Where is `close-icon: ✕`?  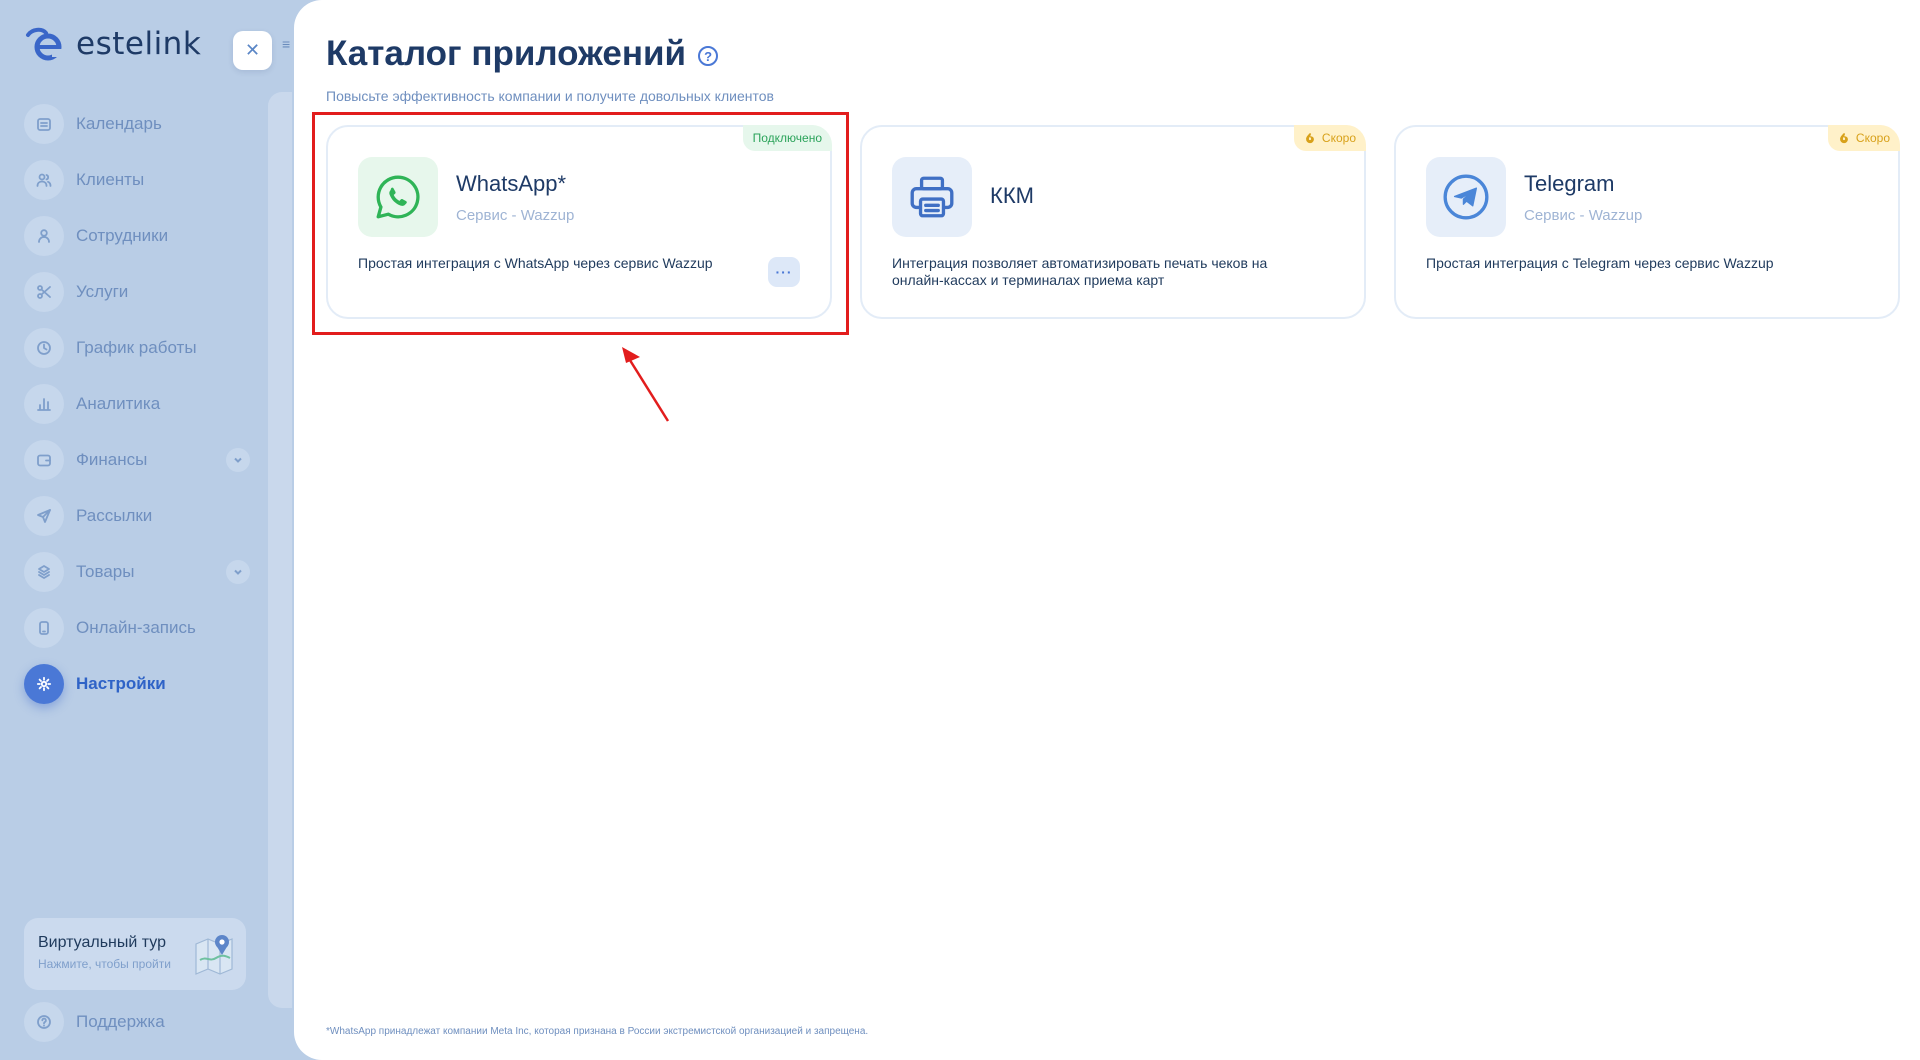 close-icon: ✕ is located at coordinates (252, 50).